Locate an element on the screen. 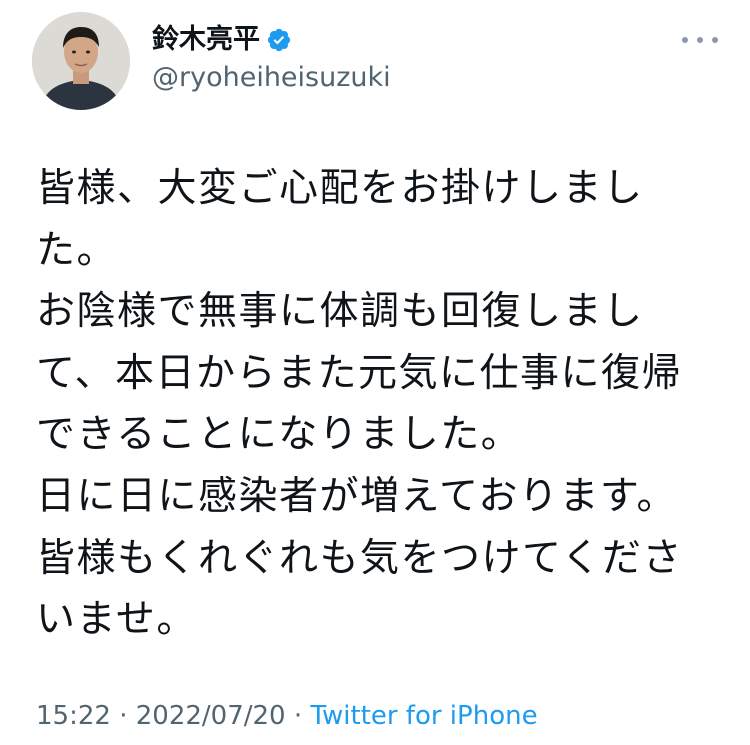 The height and width of the screenshot is (745, 750). tweet-line: 皆様もくれぐれも気をつけてくださ is located at coordinates (359, 558).